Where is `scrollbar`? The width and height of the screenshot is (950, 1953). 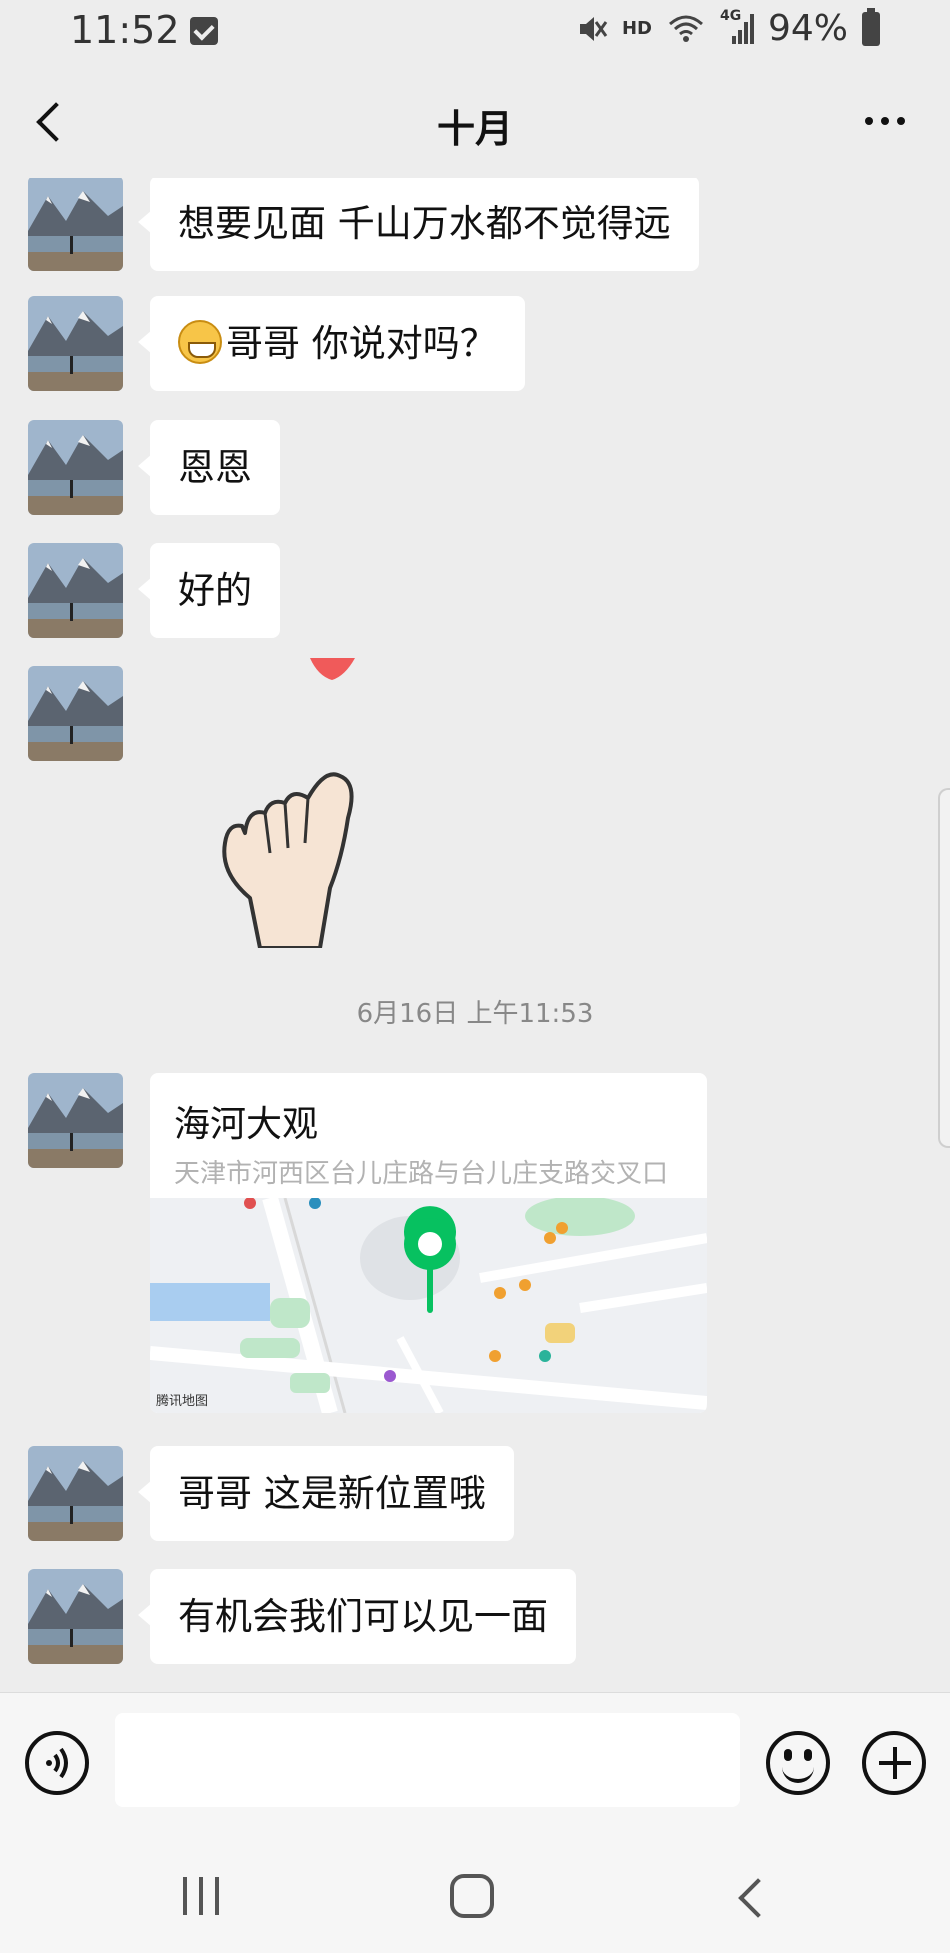 scrollbar is located at coordinates (944, 968).